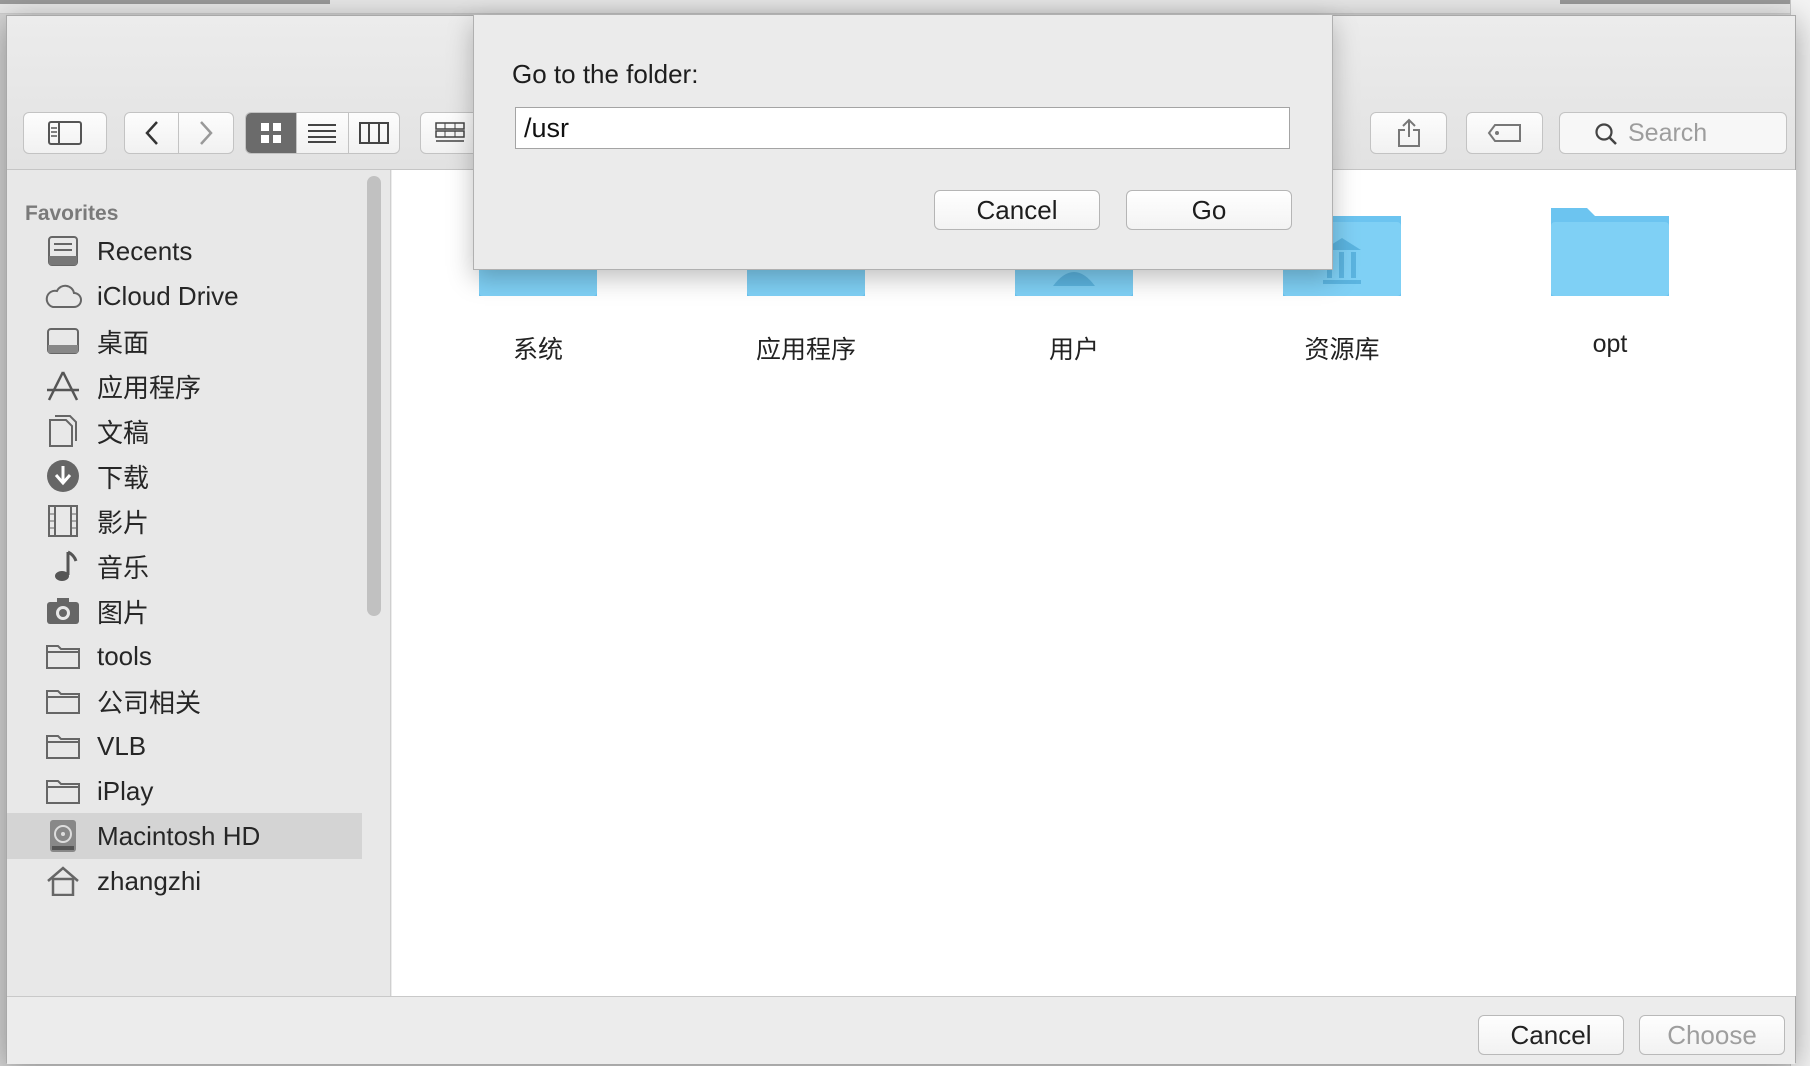 The image size is (1810, 1066). I want to click on back-button, so click(152, 133).